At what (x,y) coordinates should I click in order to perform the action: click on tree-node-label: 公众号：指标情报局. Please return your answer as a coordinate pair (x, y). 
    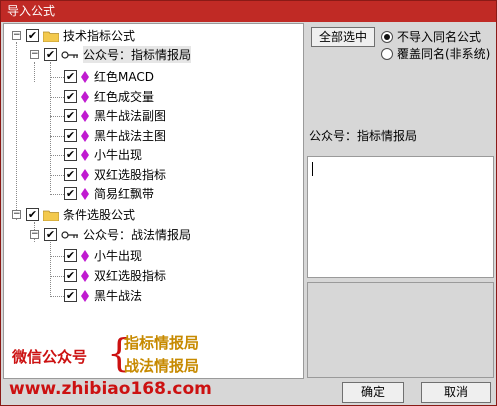
    Looking at the image, I should click on (137, 54).